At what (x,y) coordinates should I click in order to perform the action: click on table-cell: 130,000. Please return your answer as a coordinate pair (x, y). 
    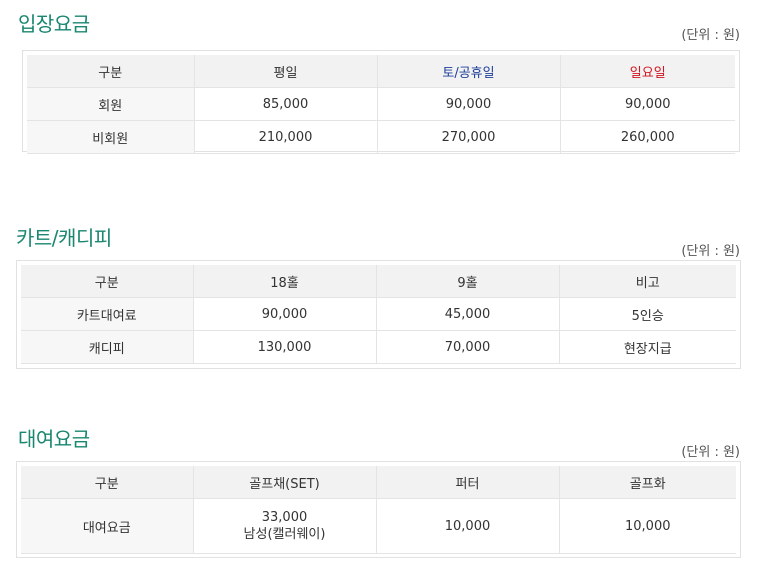
    Looking at the image, I should click on (284, 347).